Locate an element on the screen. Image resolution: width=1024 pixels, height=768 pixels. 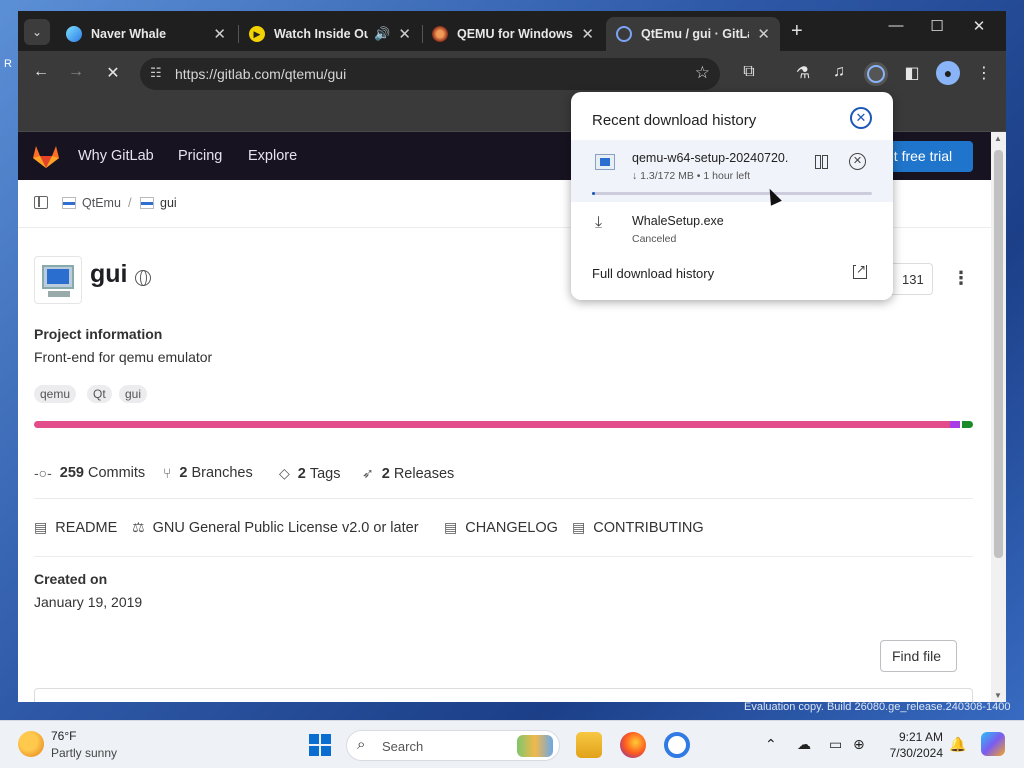
more-actions-icon: ⋮ is located at coordinates (961, 278).